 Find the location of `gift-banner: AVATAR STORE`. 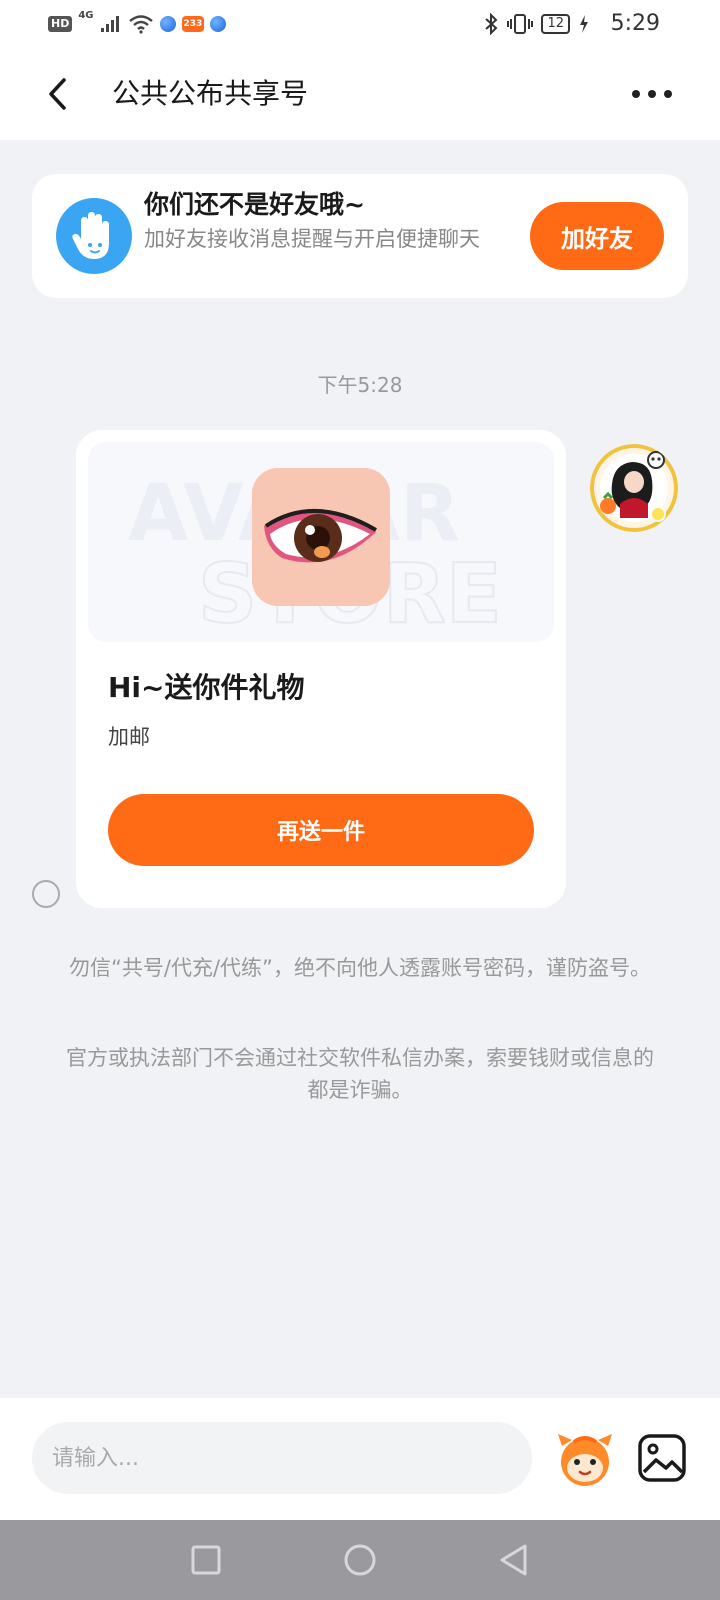

gift-banner: AVATAR STORE is located at coordinates (321, 542).